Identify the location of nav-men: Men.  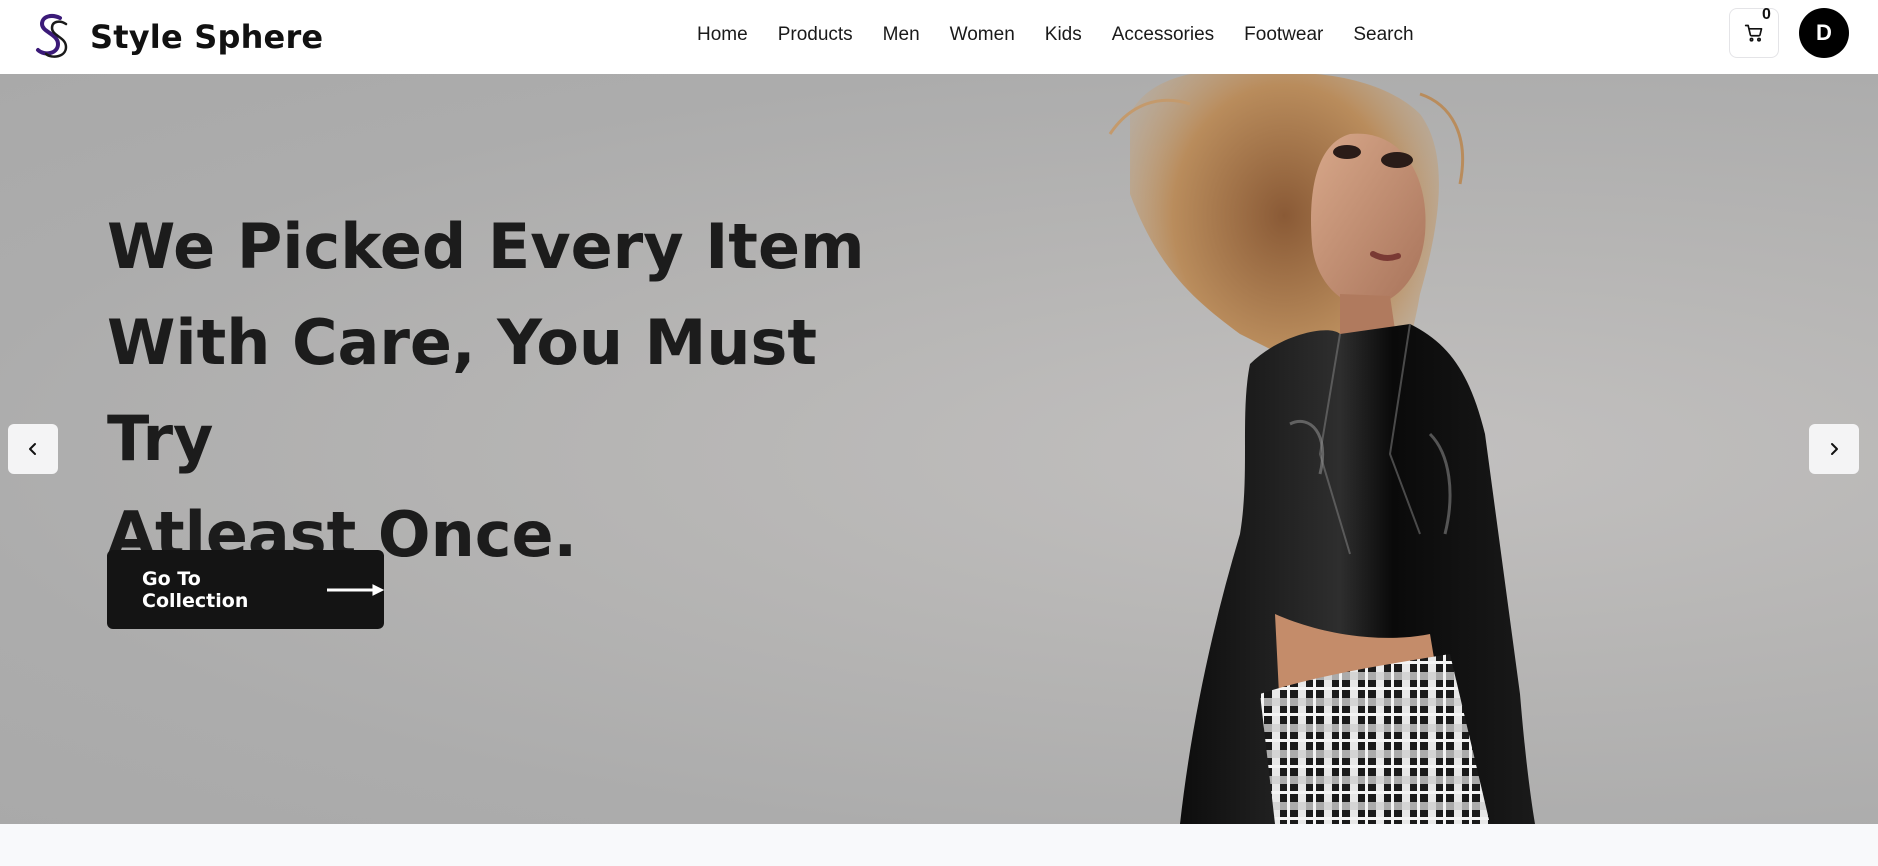
(901, 35).